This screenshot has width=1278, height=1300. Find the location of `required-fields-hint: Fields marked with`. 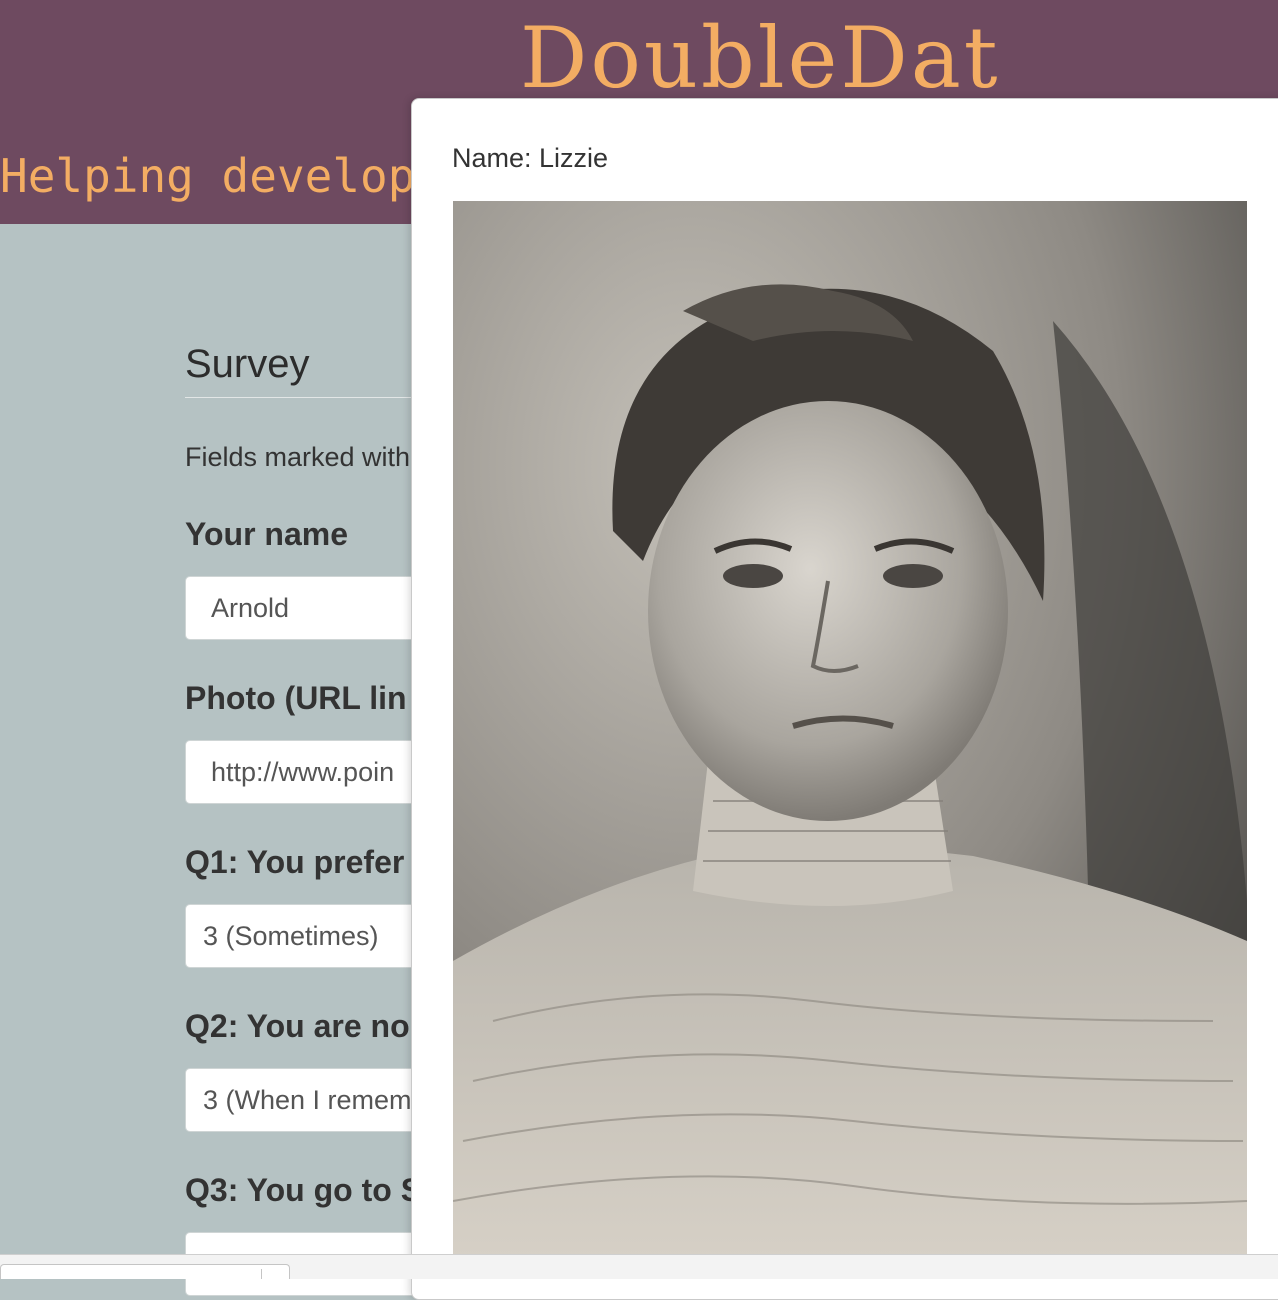

required-fields-hint: Fields marked with is located at coordinates (298, 457).